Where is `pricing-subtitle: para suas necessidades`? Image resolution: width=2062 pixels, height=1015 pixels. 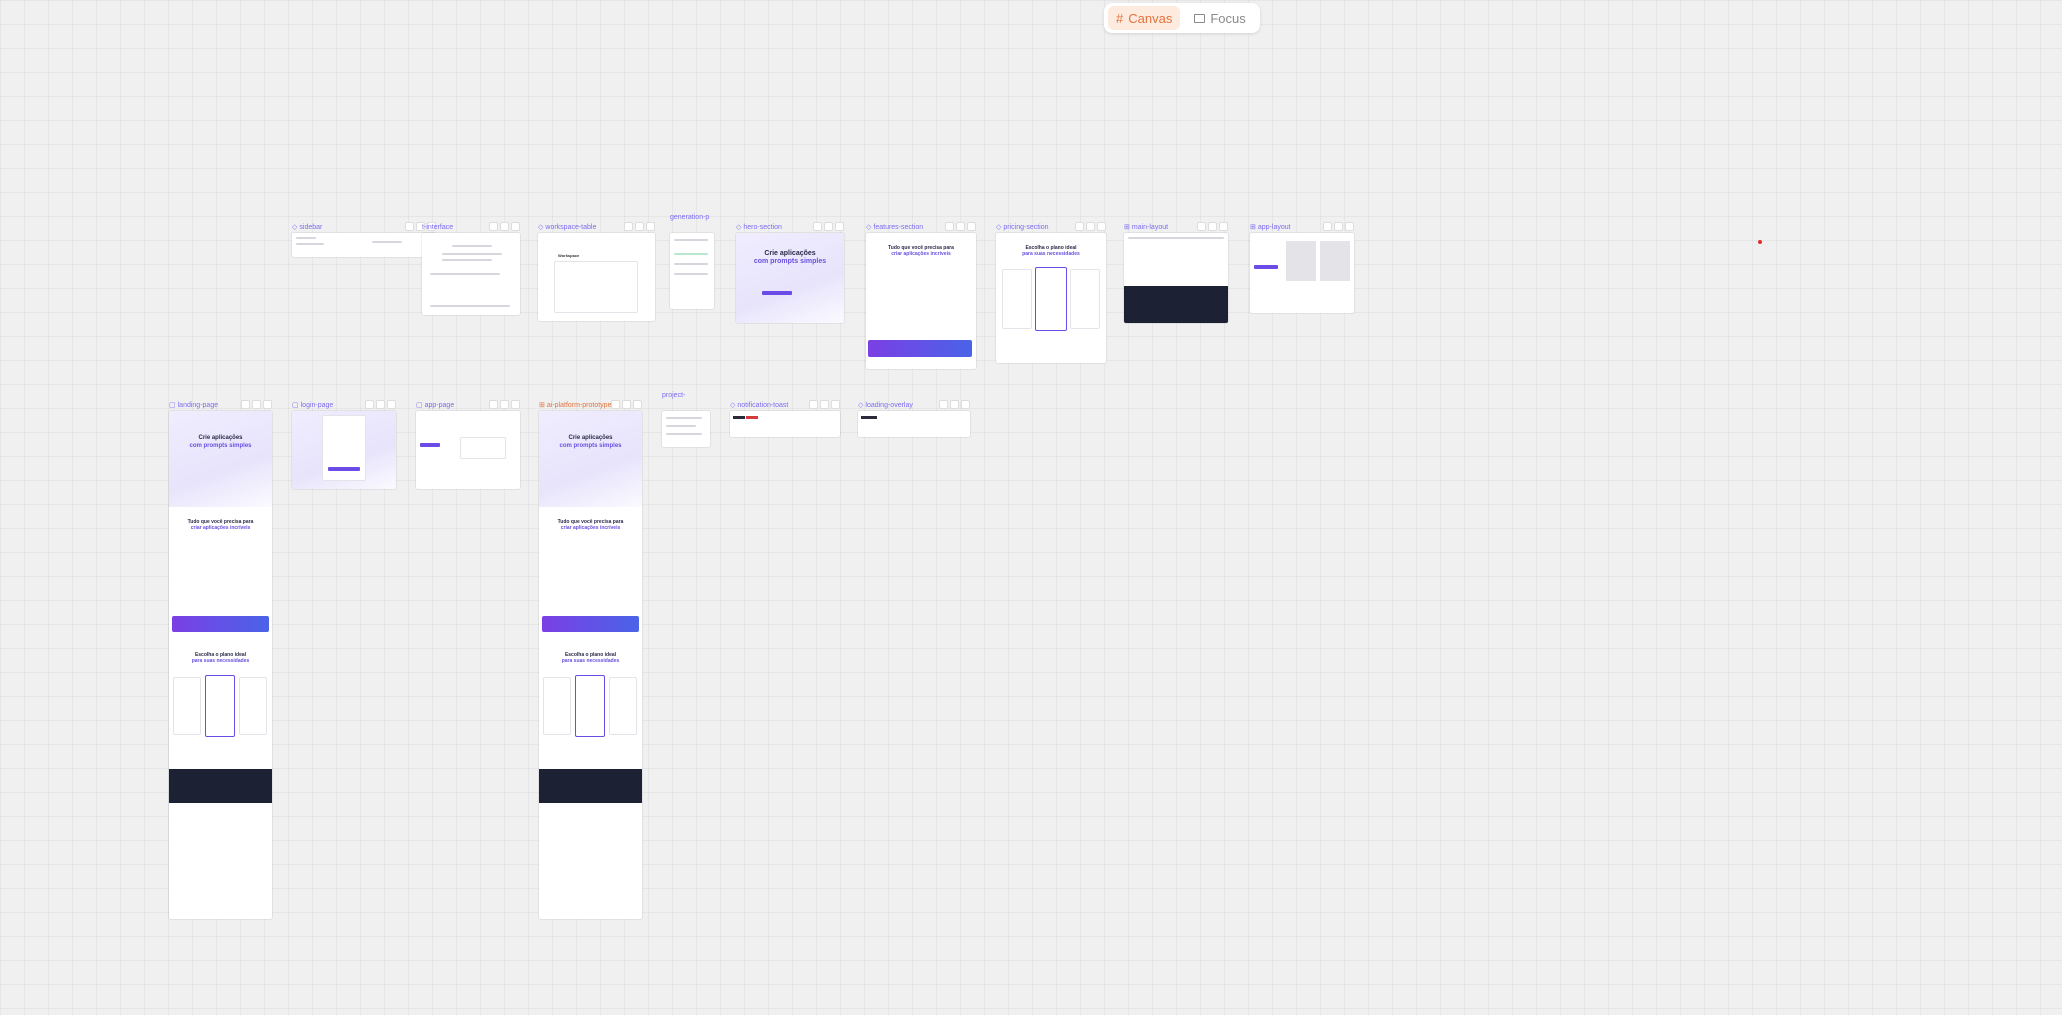 pricing-subtitle: para suas necessidades is located at coordinates (220, 661).